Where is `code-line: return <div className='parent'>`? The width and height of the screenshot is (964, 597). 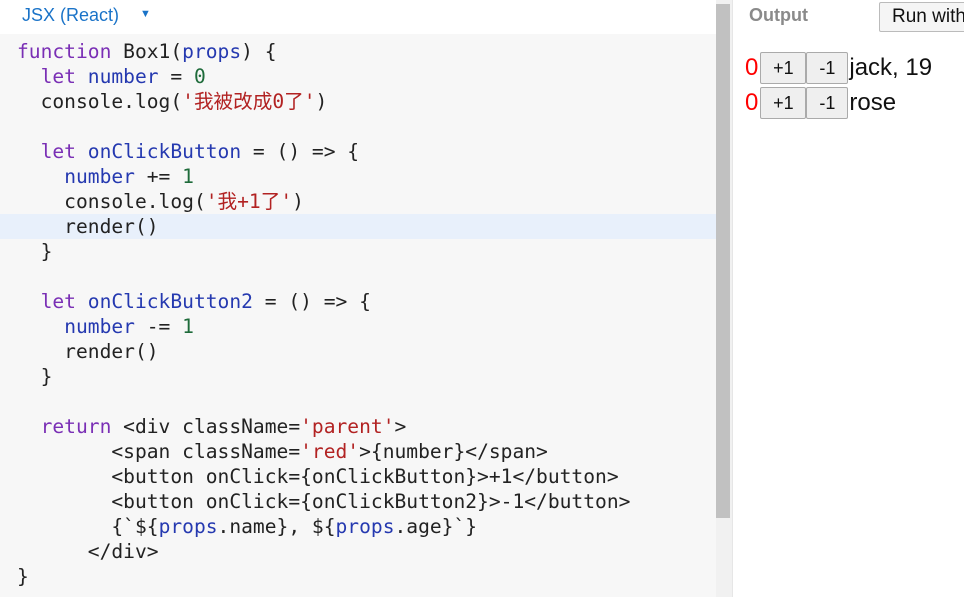
code-line: return <div className='parent'> is located at coordinates (358, 426).